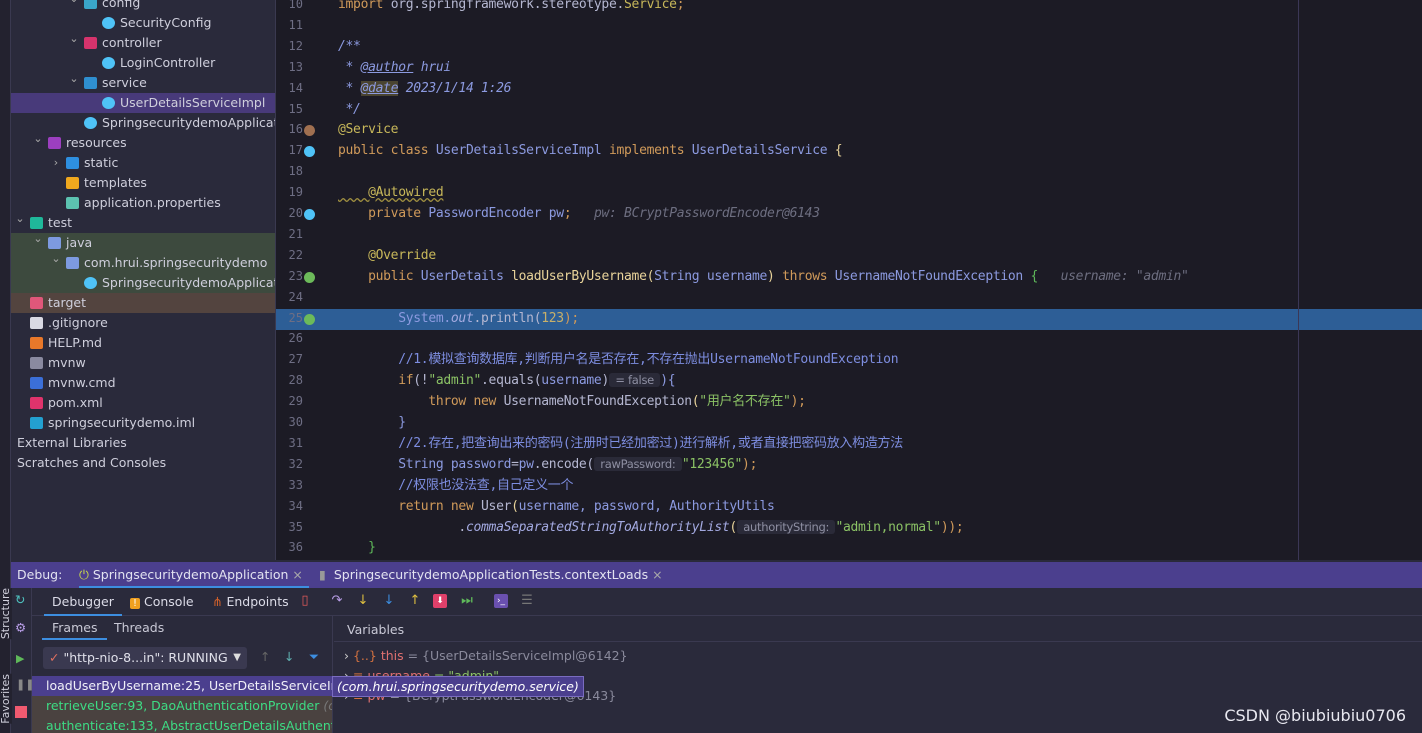  What do you see at coordinates (20, 599) in the screenshot?
I see `rerun-icon: ↻` at bounding box center [20, 599].